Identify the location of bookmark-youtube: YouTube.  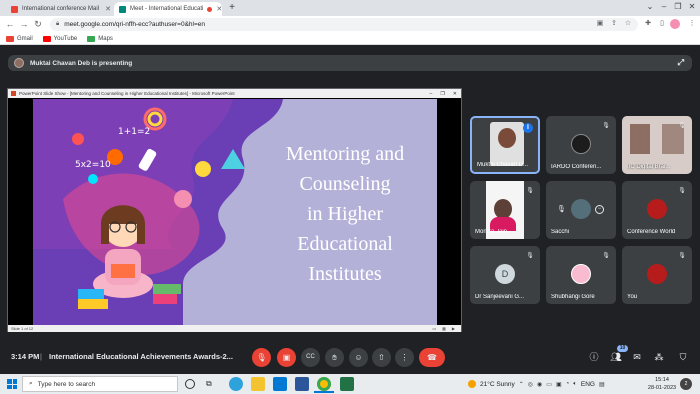
(59, 38).